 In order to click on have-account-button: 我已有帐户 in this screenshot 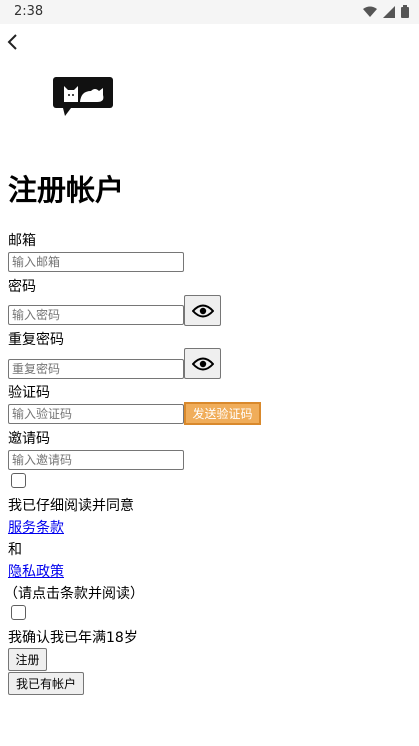, I will do `click(46, 683)`.